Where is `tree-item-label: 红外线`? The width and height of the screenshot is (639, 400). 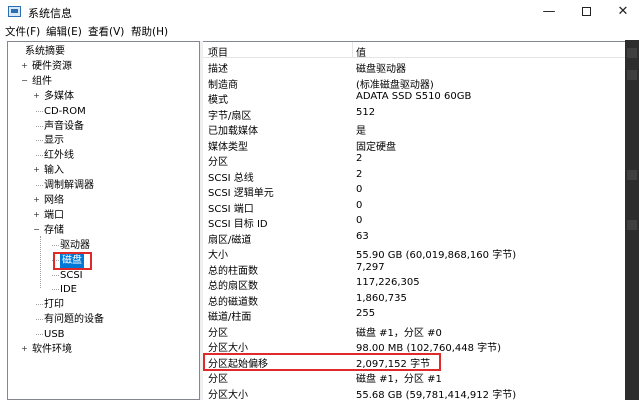
tree-item-label: 红外线 is located at coordinates (59, 156).